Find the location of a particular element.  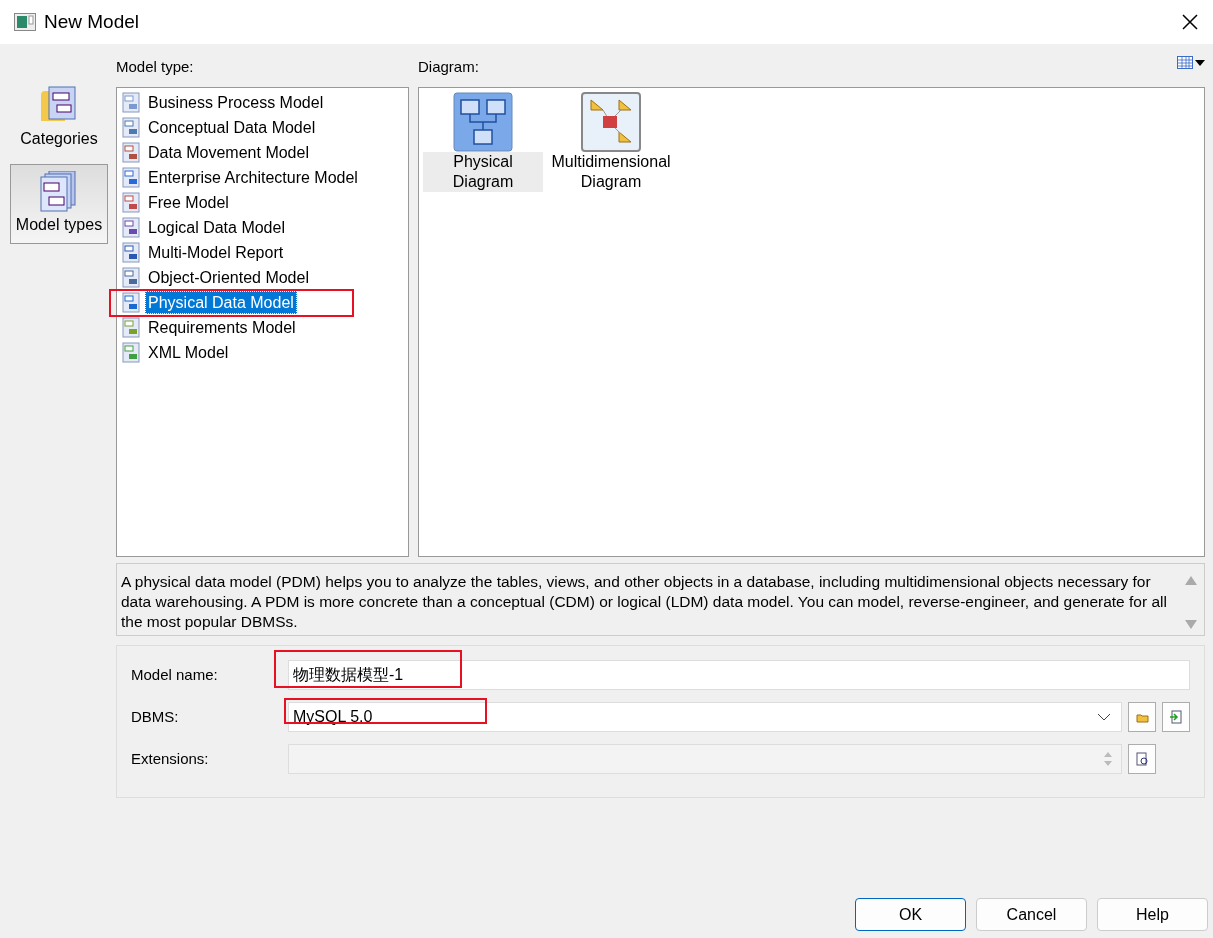

dialog-button: OK is located at coordinates (910, 914).